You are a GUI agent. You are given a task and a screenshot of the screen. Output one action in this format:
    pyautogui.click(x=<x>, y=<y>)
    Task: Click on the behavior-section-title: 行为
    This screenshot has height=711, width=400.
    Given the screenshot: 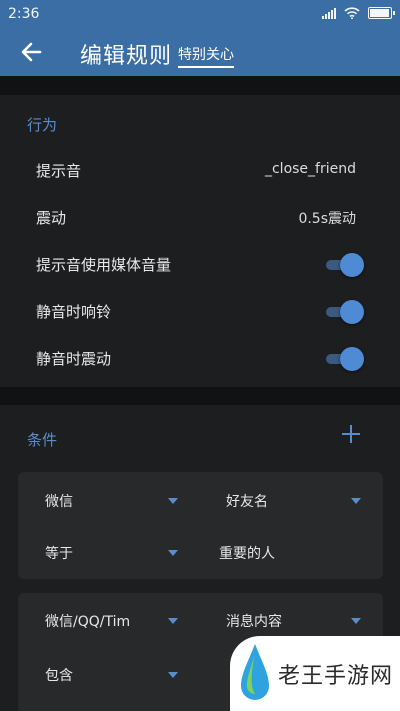 What is the action you would take?
    pyautogui.click(x=42, y=125)
    